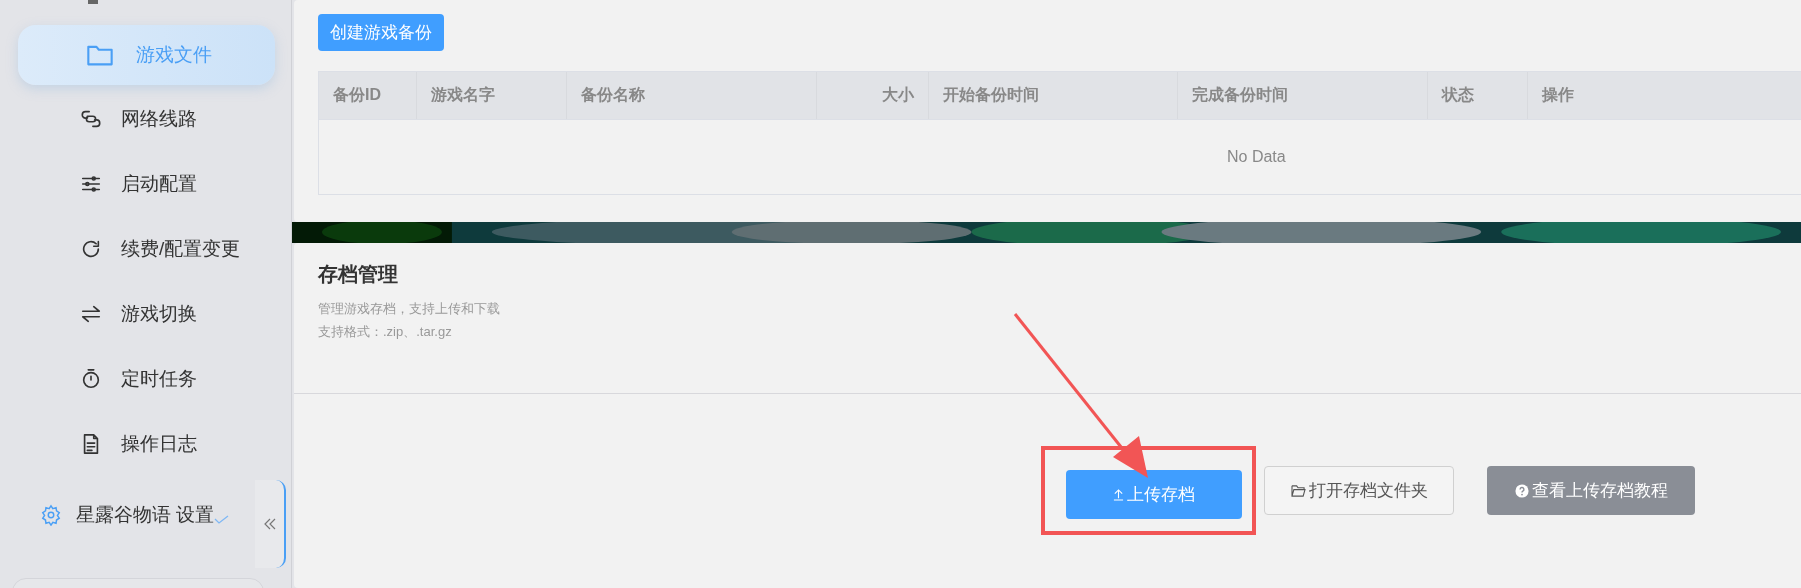  What do you see at coordinates (409, 309) in the screenshot?
I see `description-text: 管理游戏存档，支持上传和下载` at bounding box center [409, 309].